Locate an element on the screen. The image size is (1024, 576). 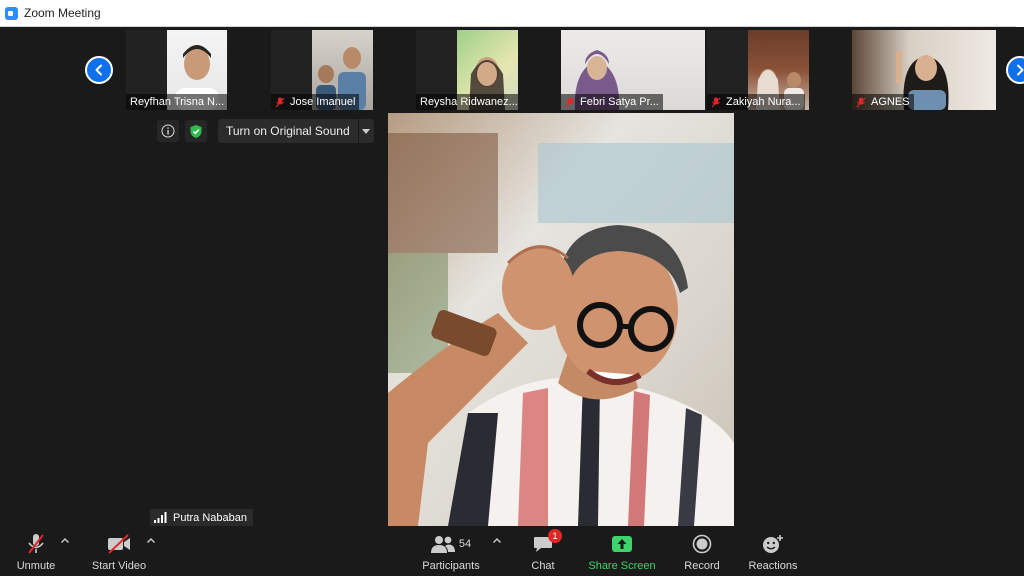
video-options-caret is located at coordinates (151, 541).